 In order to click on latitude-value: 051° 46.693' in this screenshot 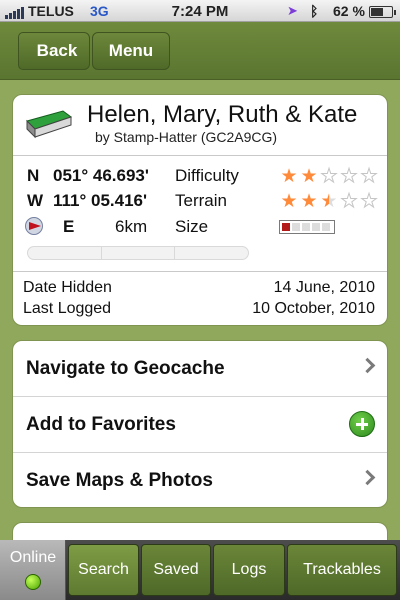, I will do `click(101, 175)`.